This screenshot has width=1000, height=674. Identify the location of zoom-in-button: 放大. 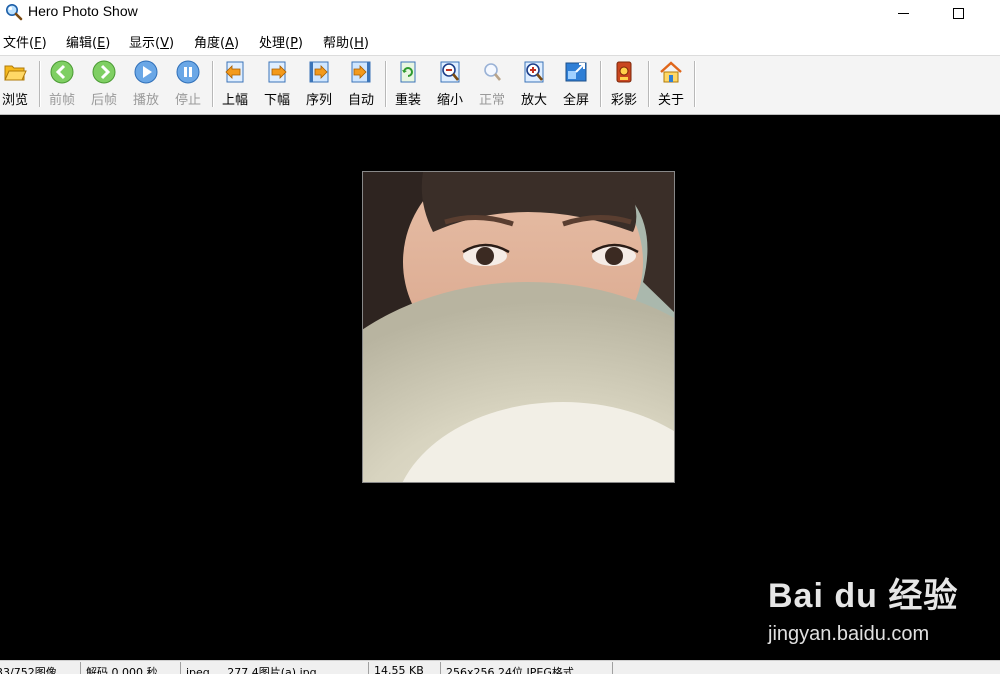
(534, 84).